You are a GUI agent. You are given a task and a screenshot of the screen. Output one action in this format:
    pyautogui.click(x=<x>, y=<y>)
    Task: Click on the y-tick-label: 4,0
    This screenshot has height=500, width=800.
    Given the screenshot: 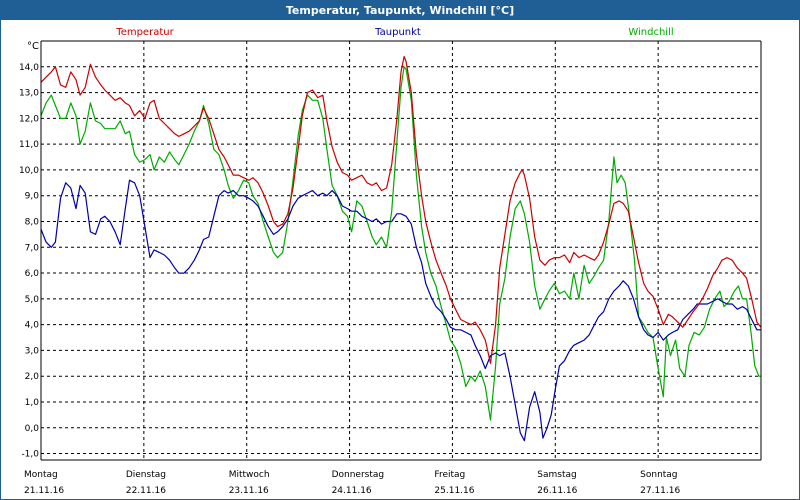 What is the action you would take?
    pyautogui.click(x=32, y=326)
    